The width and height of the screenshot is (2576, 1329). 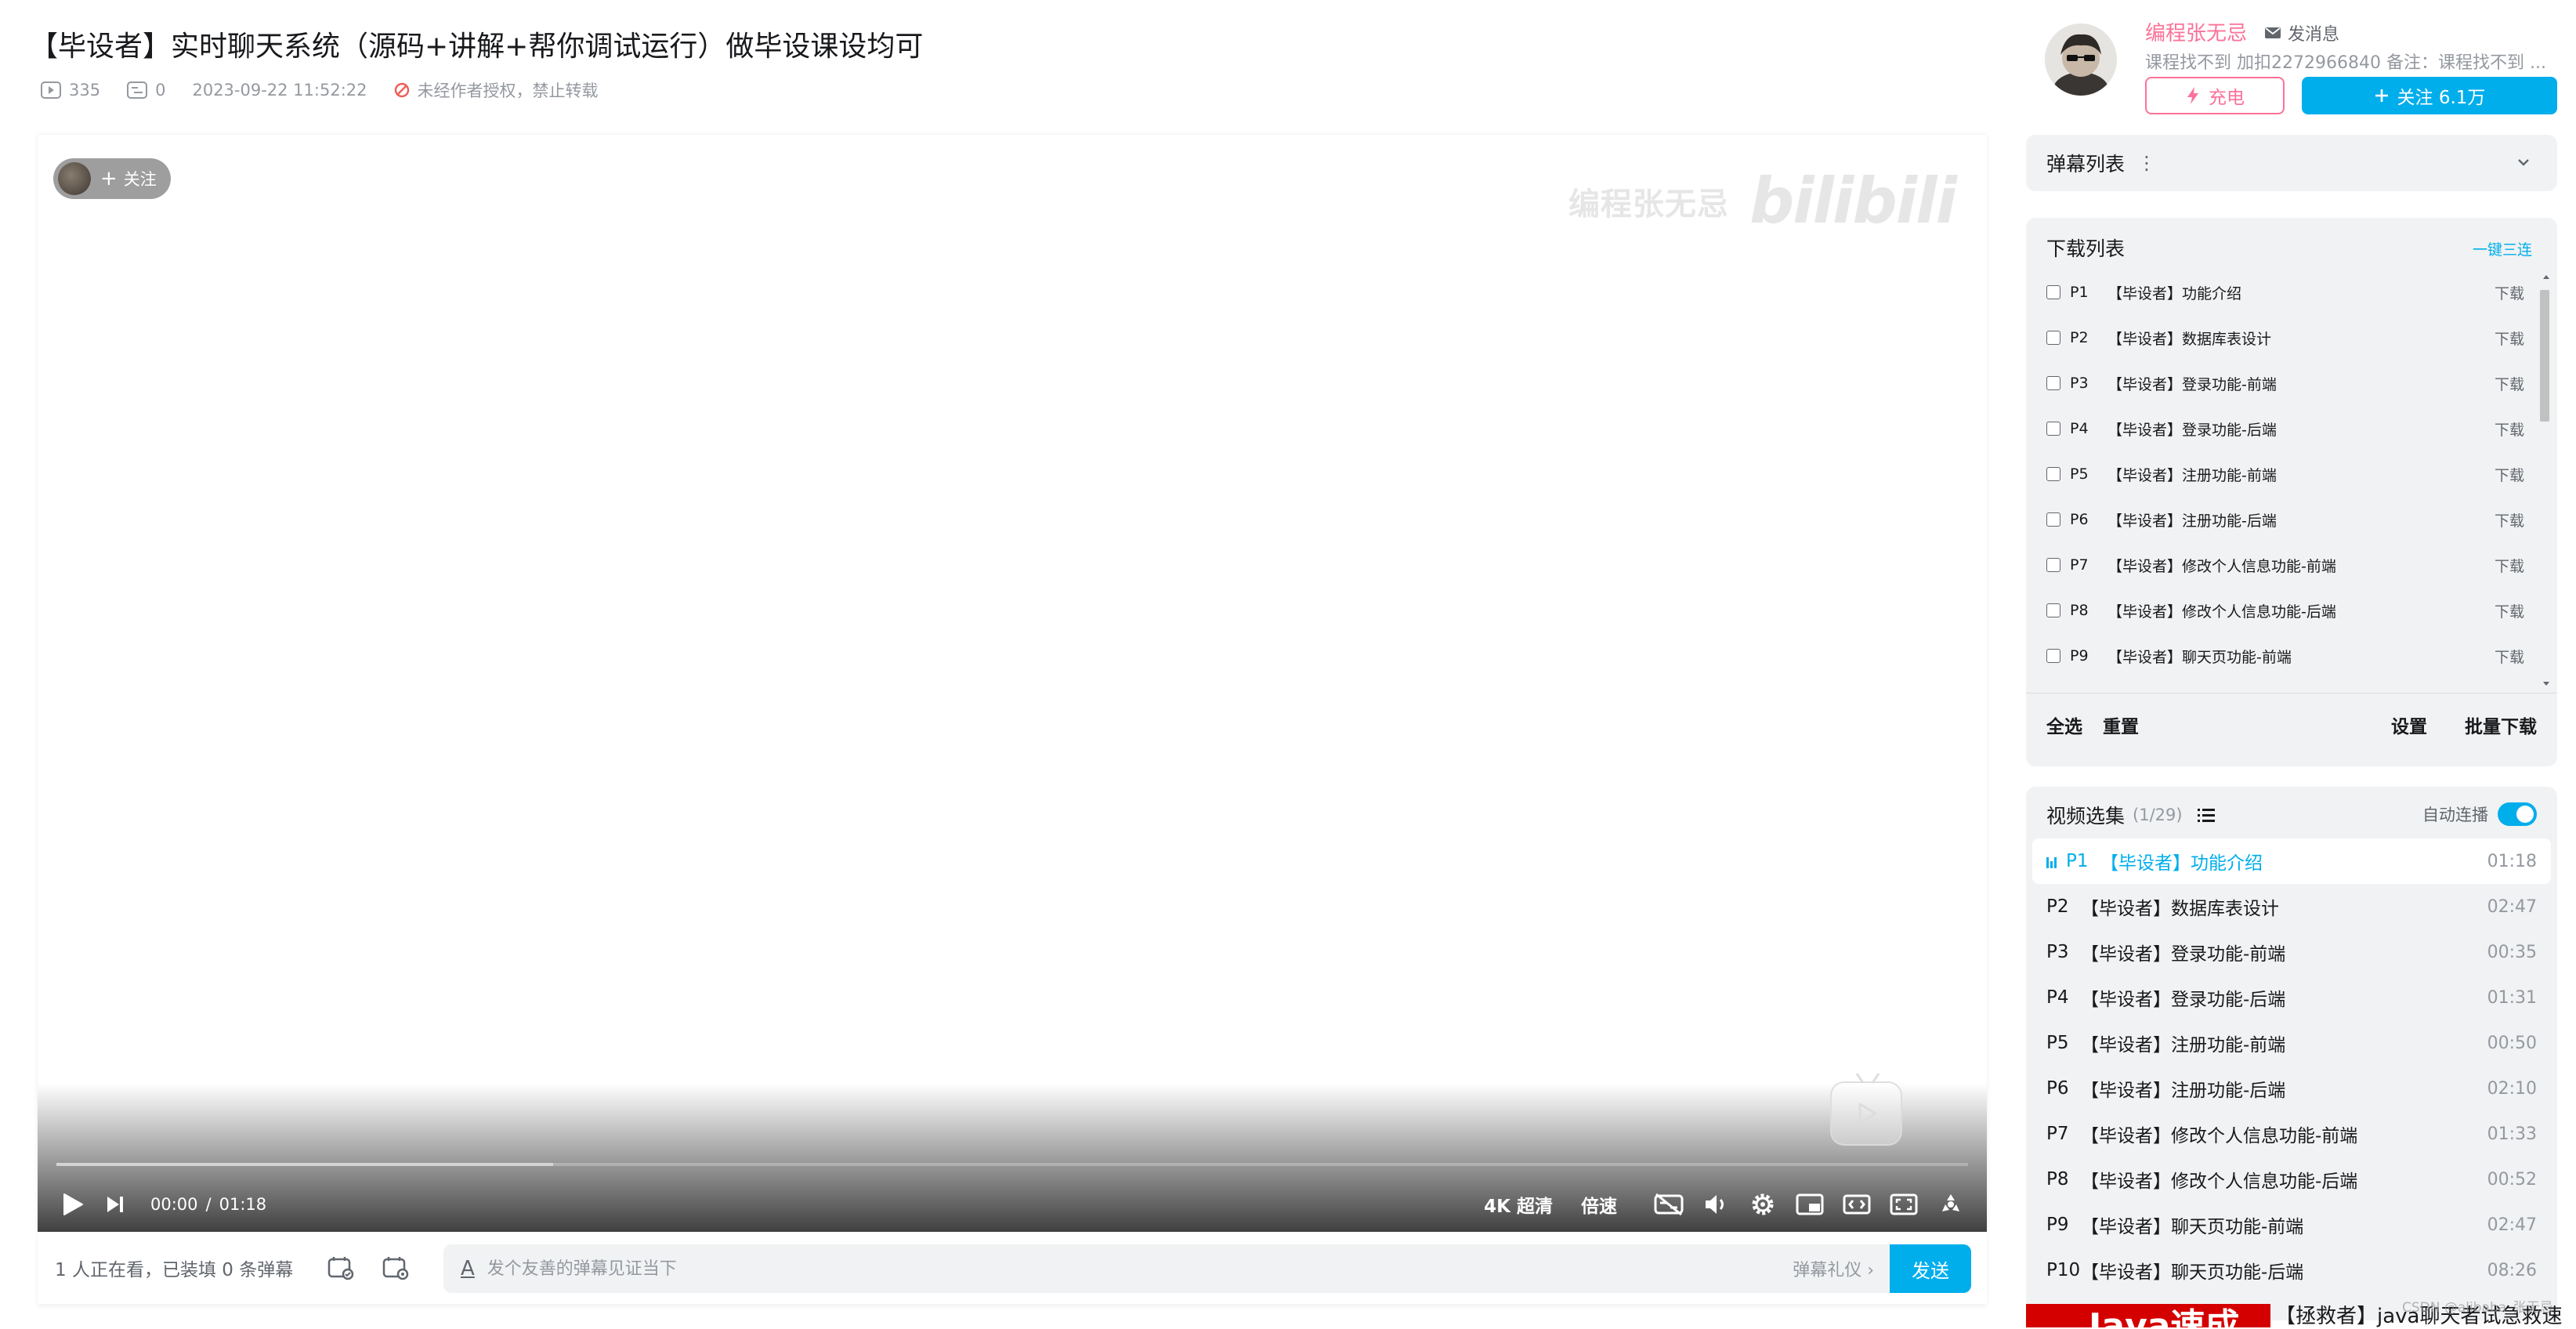 What do you see at coordinates (2292, 998) in the screenshot?
I see `episode-row: P4 【毕设者】登录功能-后端 01:31` at bounding box center [2292, 998].